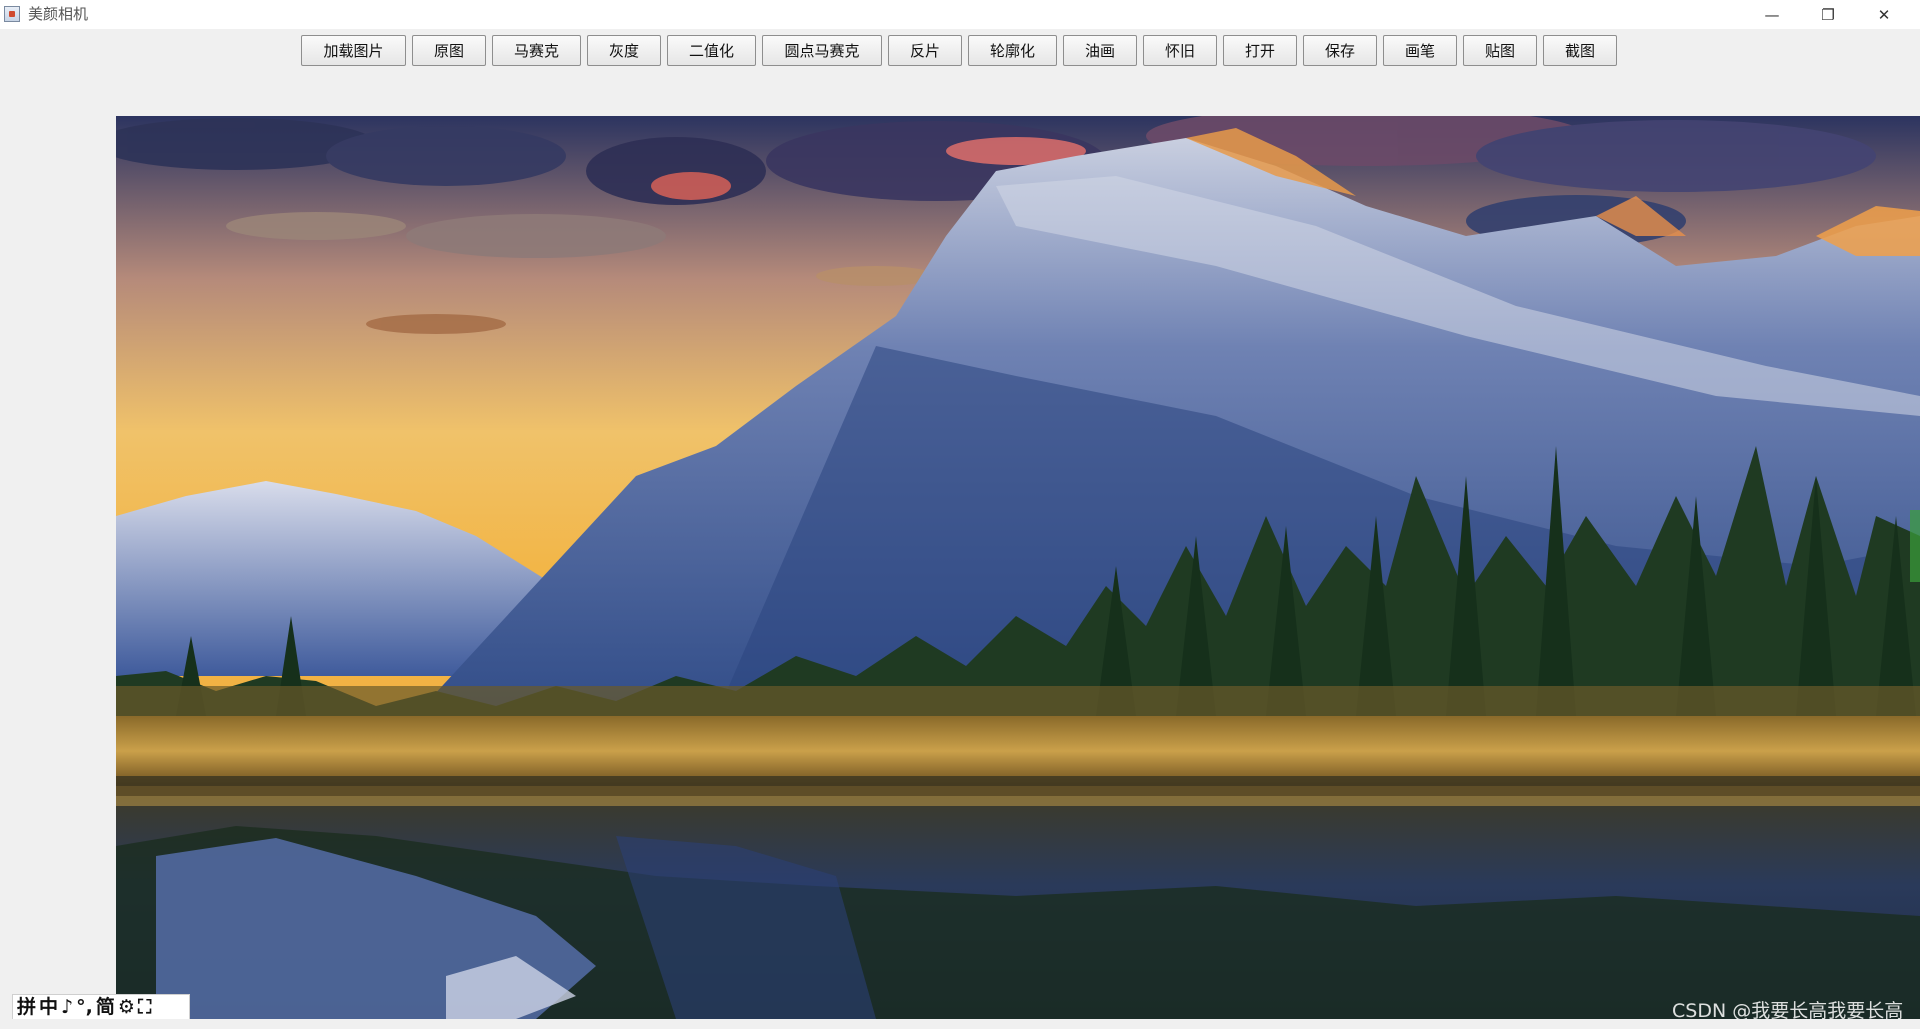 Image resolution: width=1920 pixels, height=1029 pixels. Describe the element at coordinates (1580, 50) in the screenshot. I see `screenshot-button: 截图` at that location.